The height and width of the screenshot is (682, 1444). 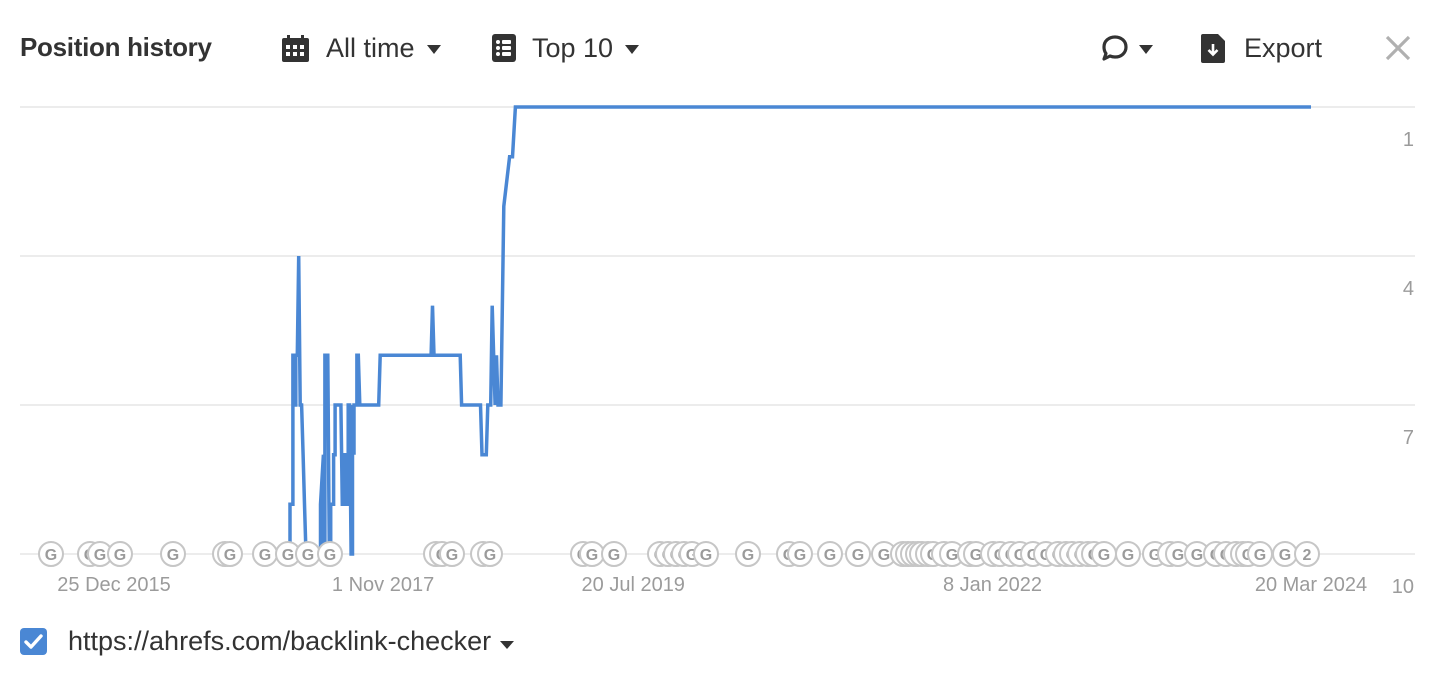 I want to click on calendar-icon, so click(x=295, y=48).